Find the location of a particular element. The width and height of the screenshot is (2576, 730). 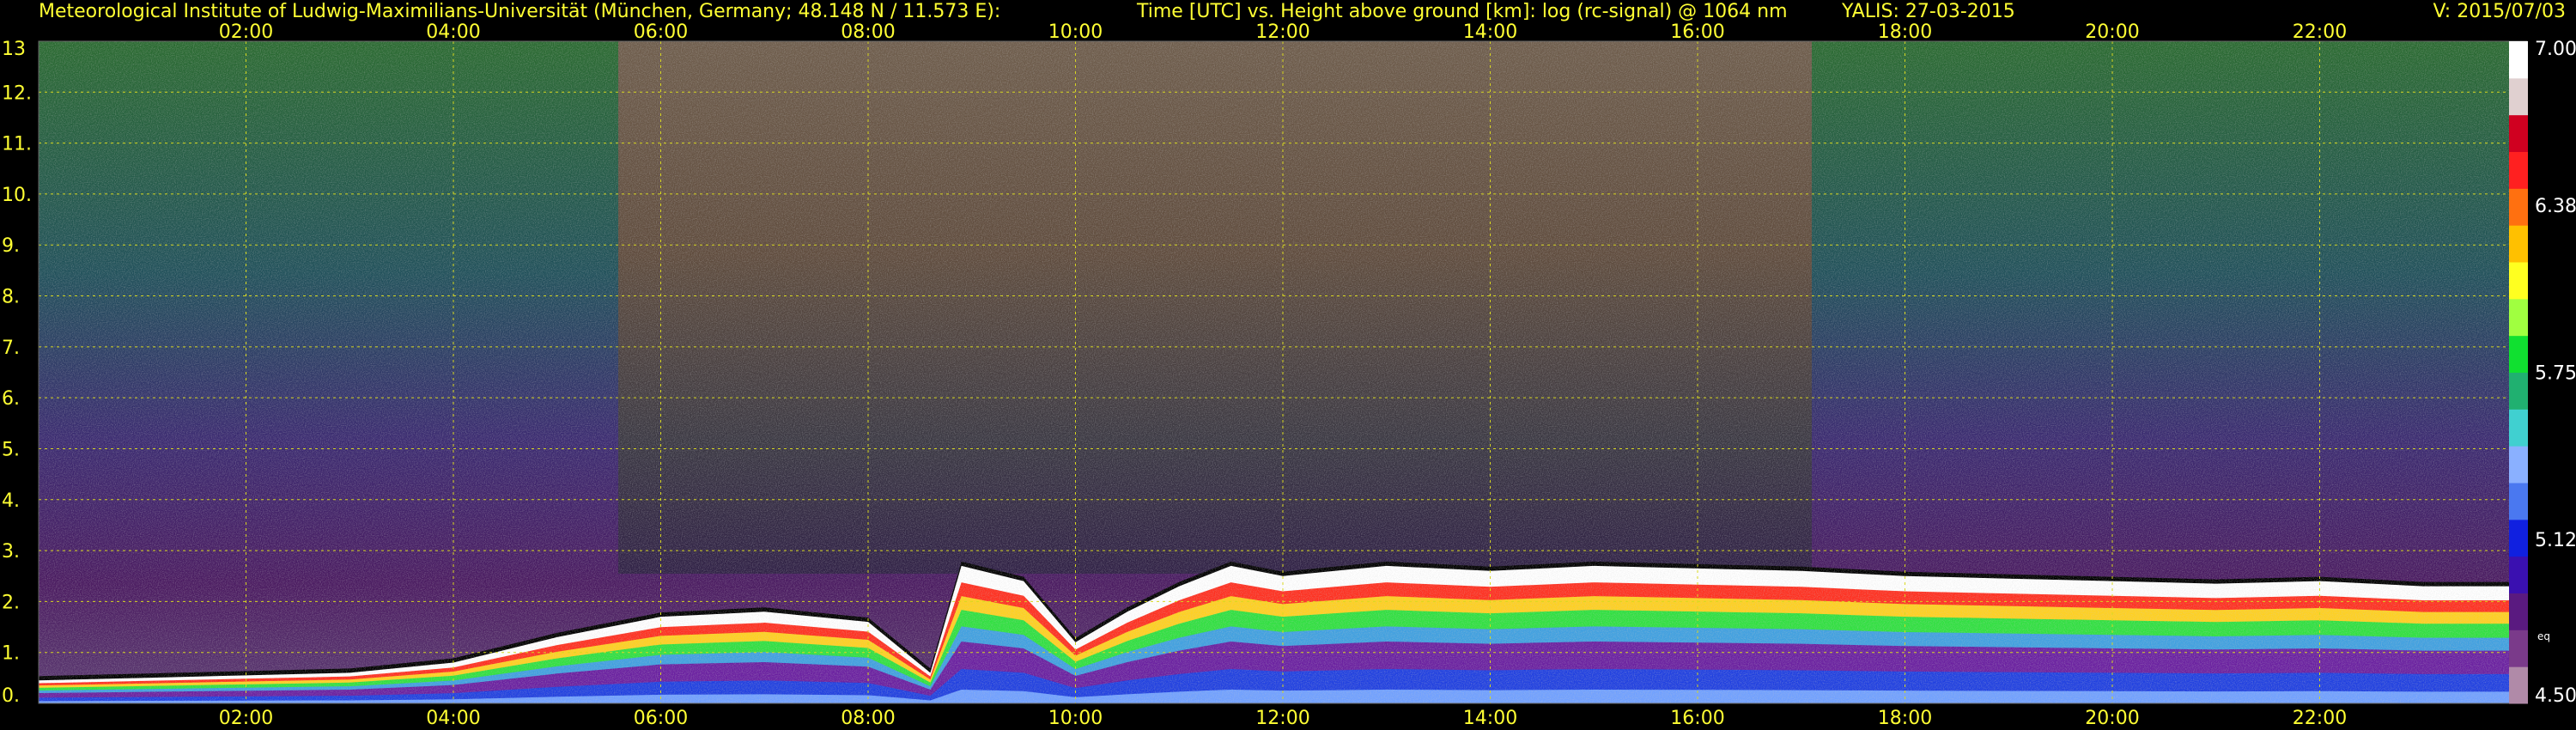

y-tick-label: 10. is located at coordinates (17, 195).